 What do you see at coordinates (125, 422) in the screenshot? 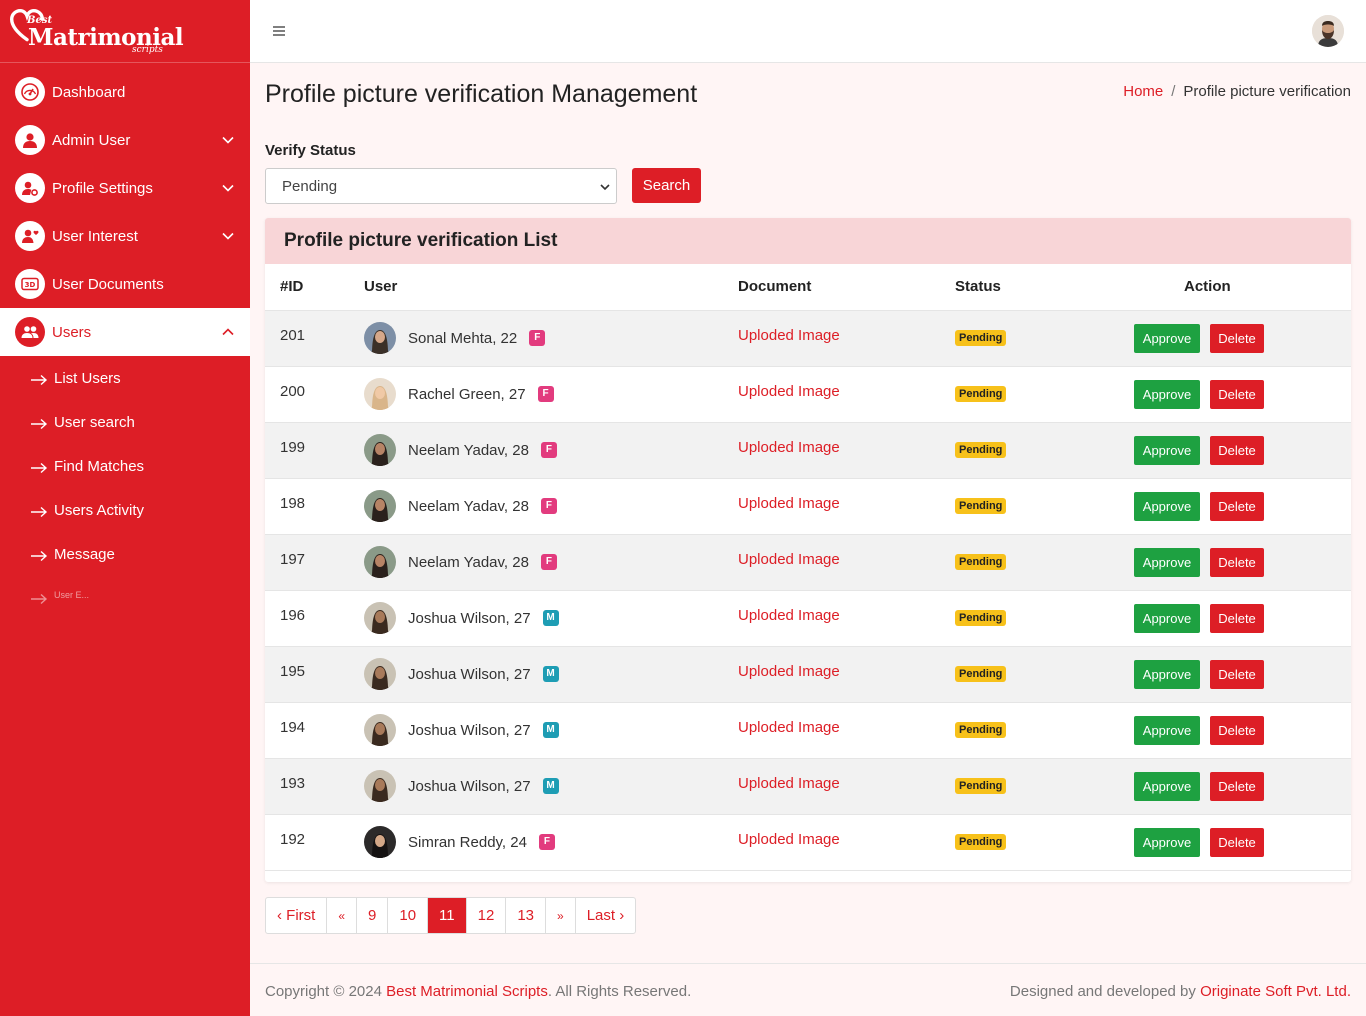
I see `sidebar-subitem-user-search: User search` at bounding box center [125, 422].